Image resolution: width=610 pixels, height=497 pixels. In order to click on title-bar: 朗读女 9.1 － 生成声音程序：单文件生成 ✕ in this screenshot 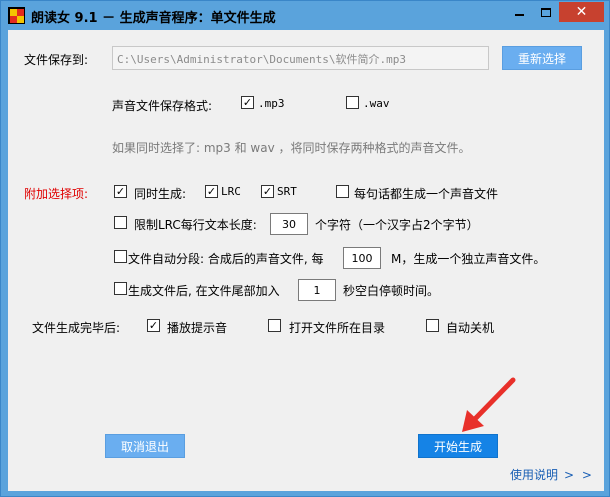, I will do `click(305, 15)`.